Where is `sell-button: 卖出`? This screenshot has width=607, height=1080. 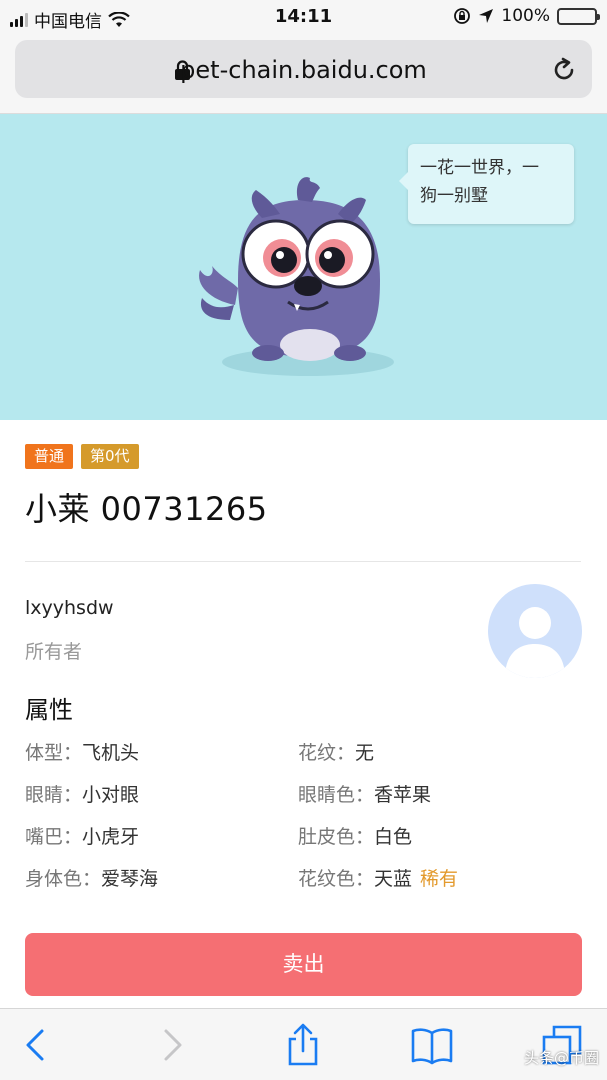
sell-button: 卖出 is located at coordinates (303, 964).